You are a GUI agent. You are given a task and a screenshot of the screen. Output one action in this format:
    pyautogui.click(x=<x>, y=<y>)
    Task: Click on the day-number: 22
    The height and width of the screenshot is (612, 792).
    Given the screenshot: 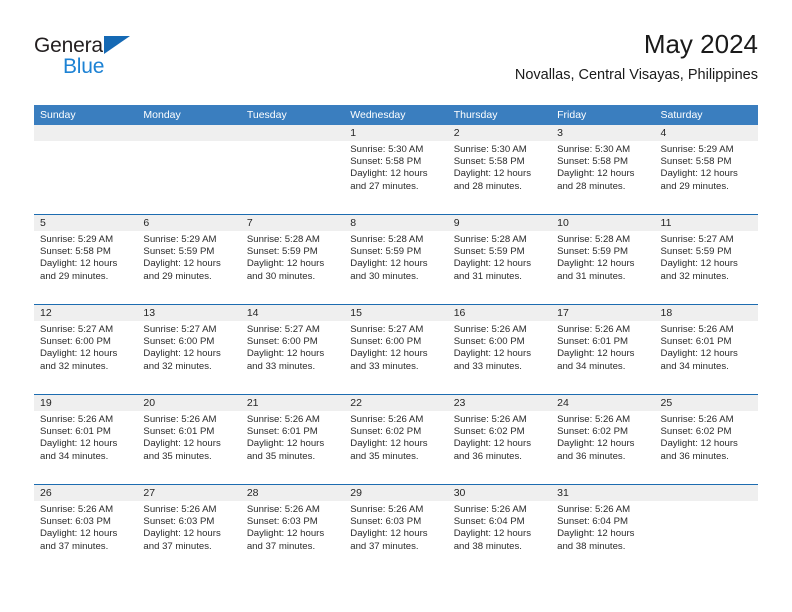 What is the action you would take?
    pyautogui.click(x=396, y=403)
    